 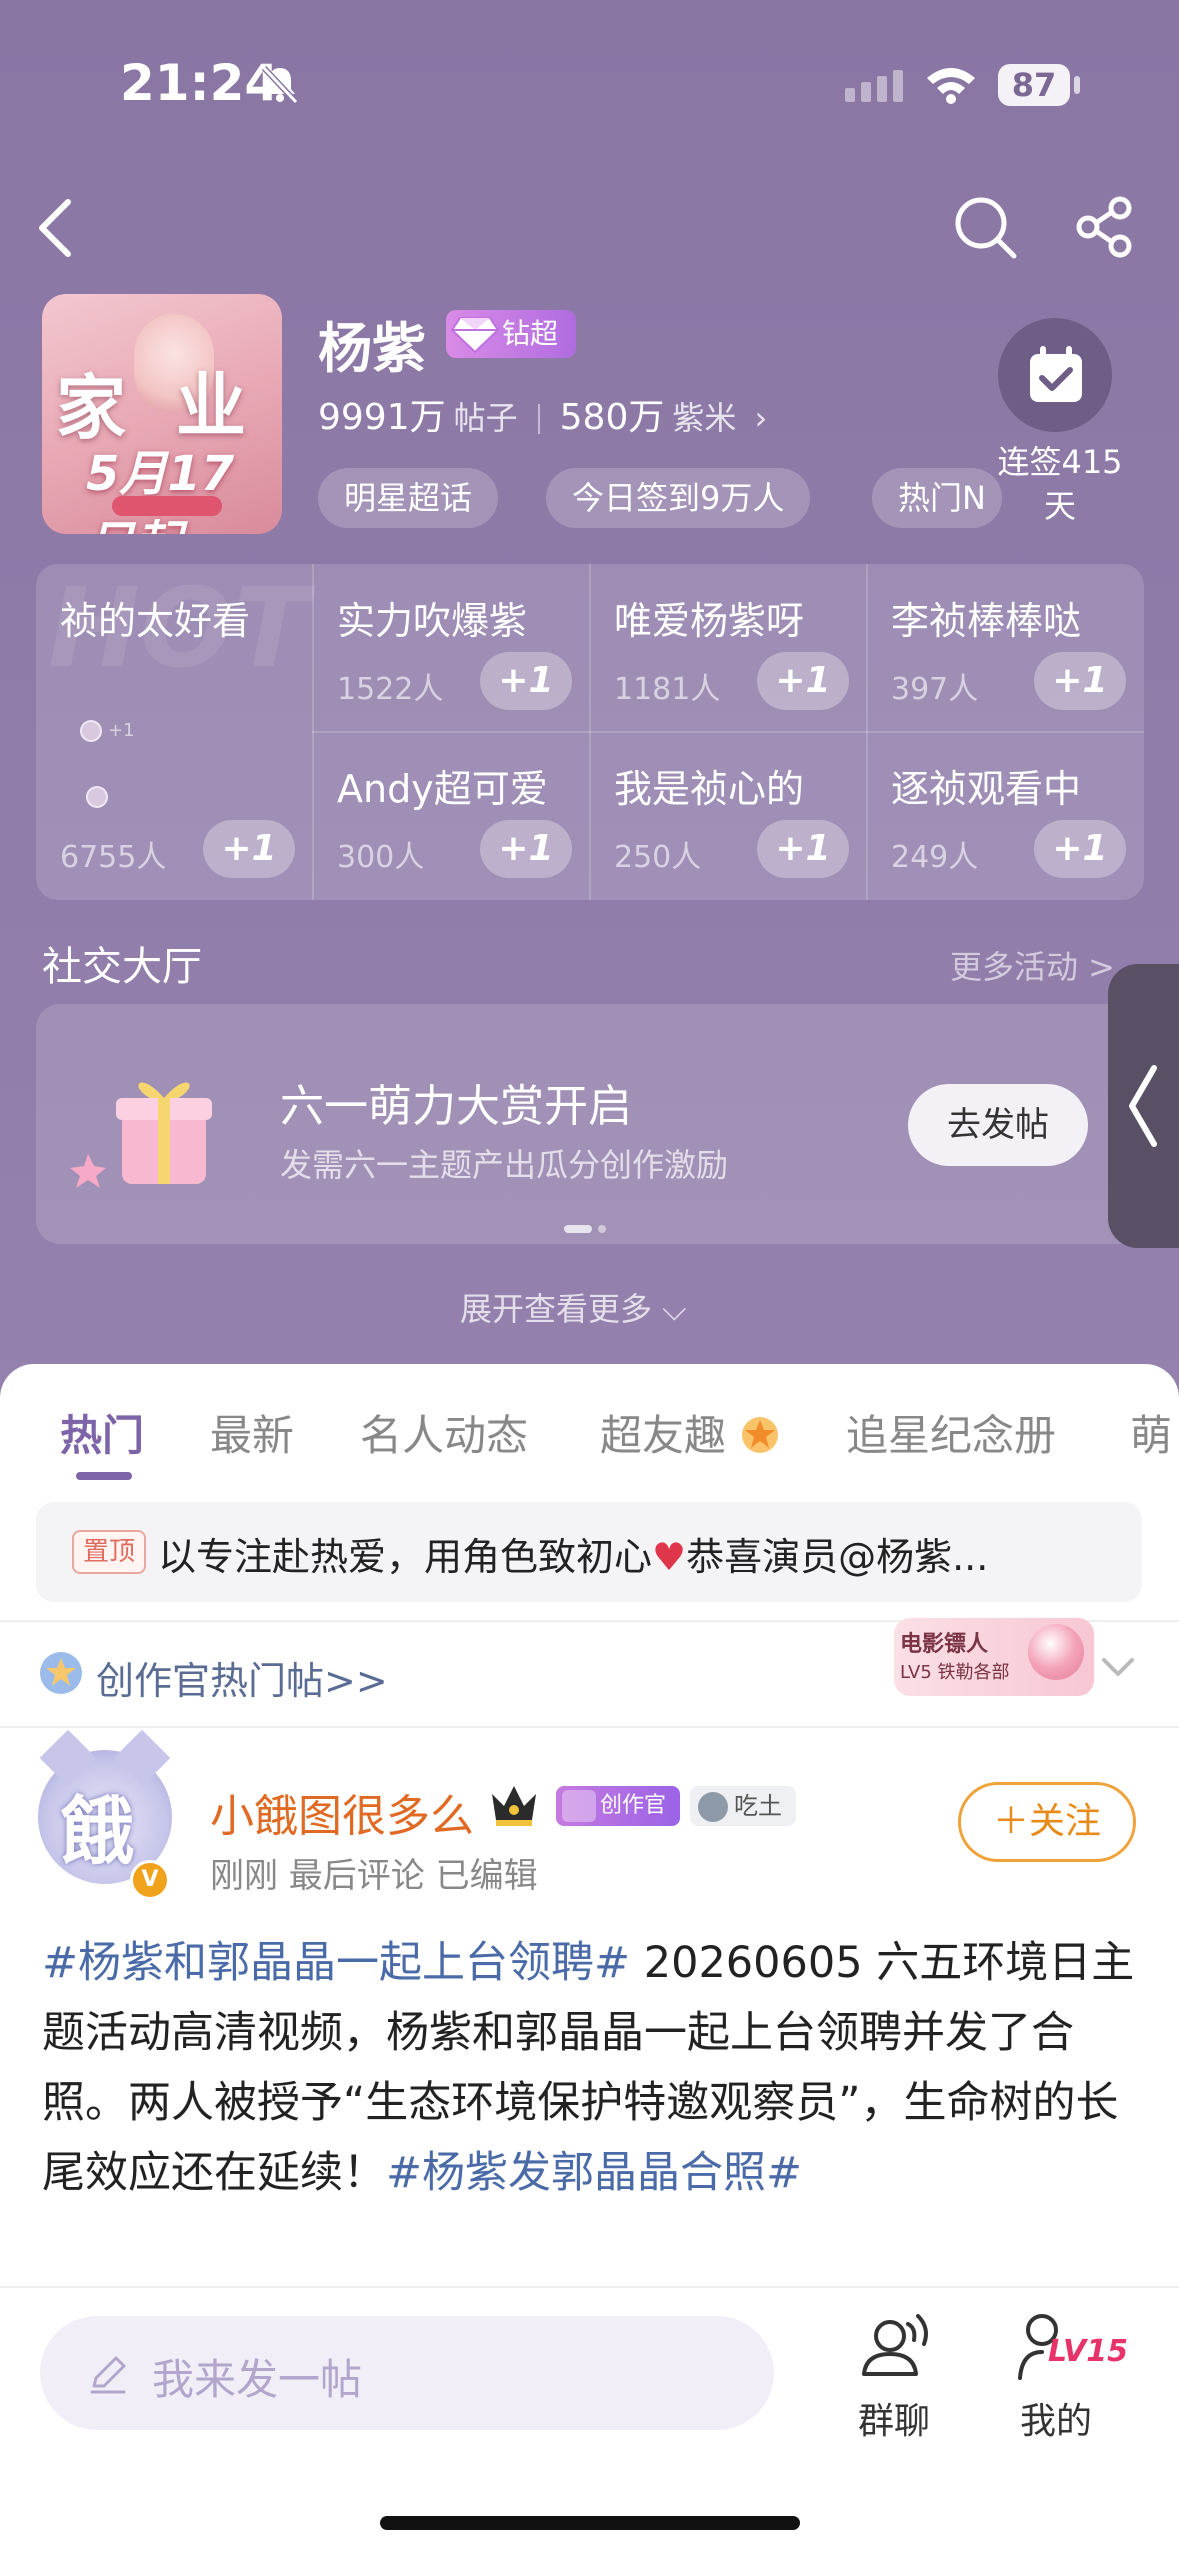 I want to click on group-chat-label: 群聊, so click(x=894, y=2418).